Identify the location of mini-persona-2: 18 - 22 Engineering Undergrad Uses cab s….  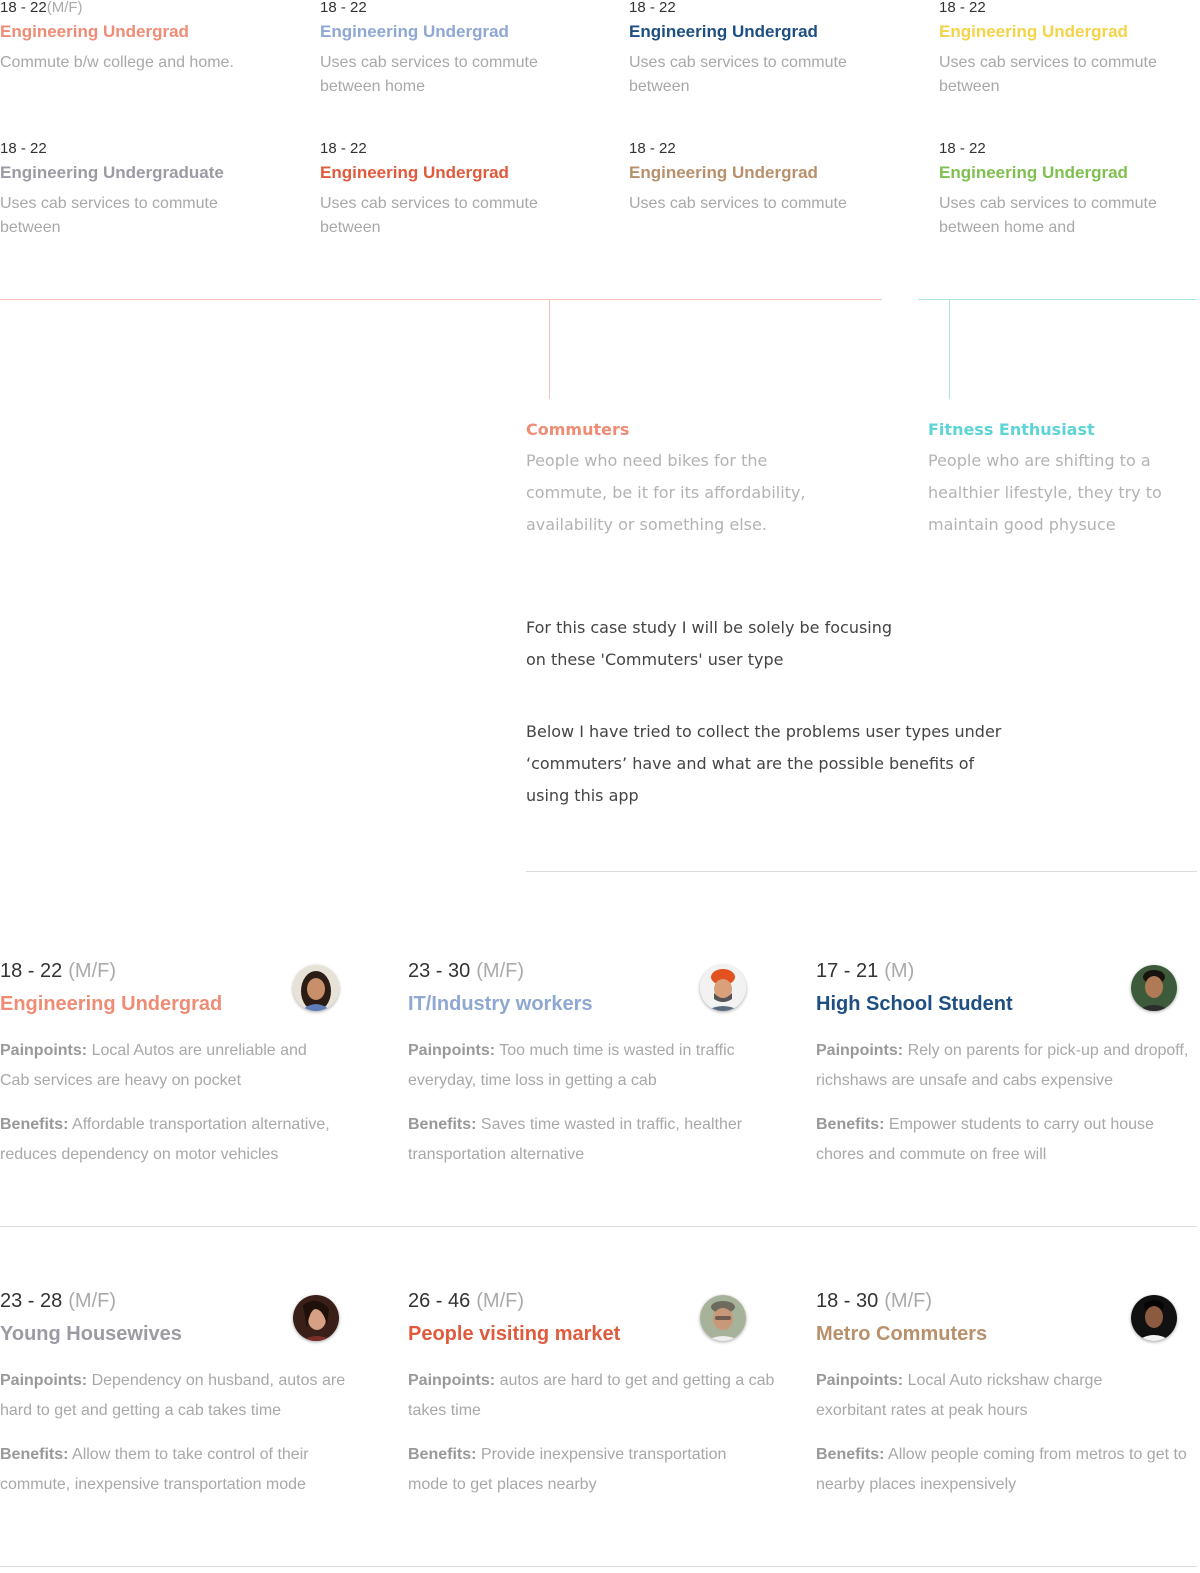
(465, 49).